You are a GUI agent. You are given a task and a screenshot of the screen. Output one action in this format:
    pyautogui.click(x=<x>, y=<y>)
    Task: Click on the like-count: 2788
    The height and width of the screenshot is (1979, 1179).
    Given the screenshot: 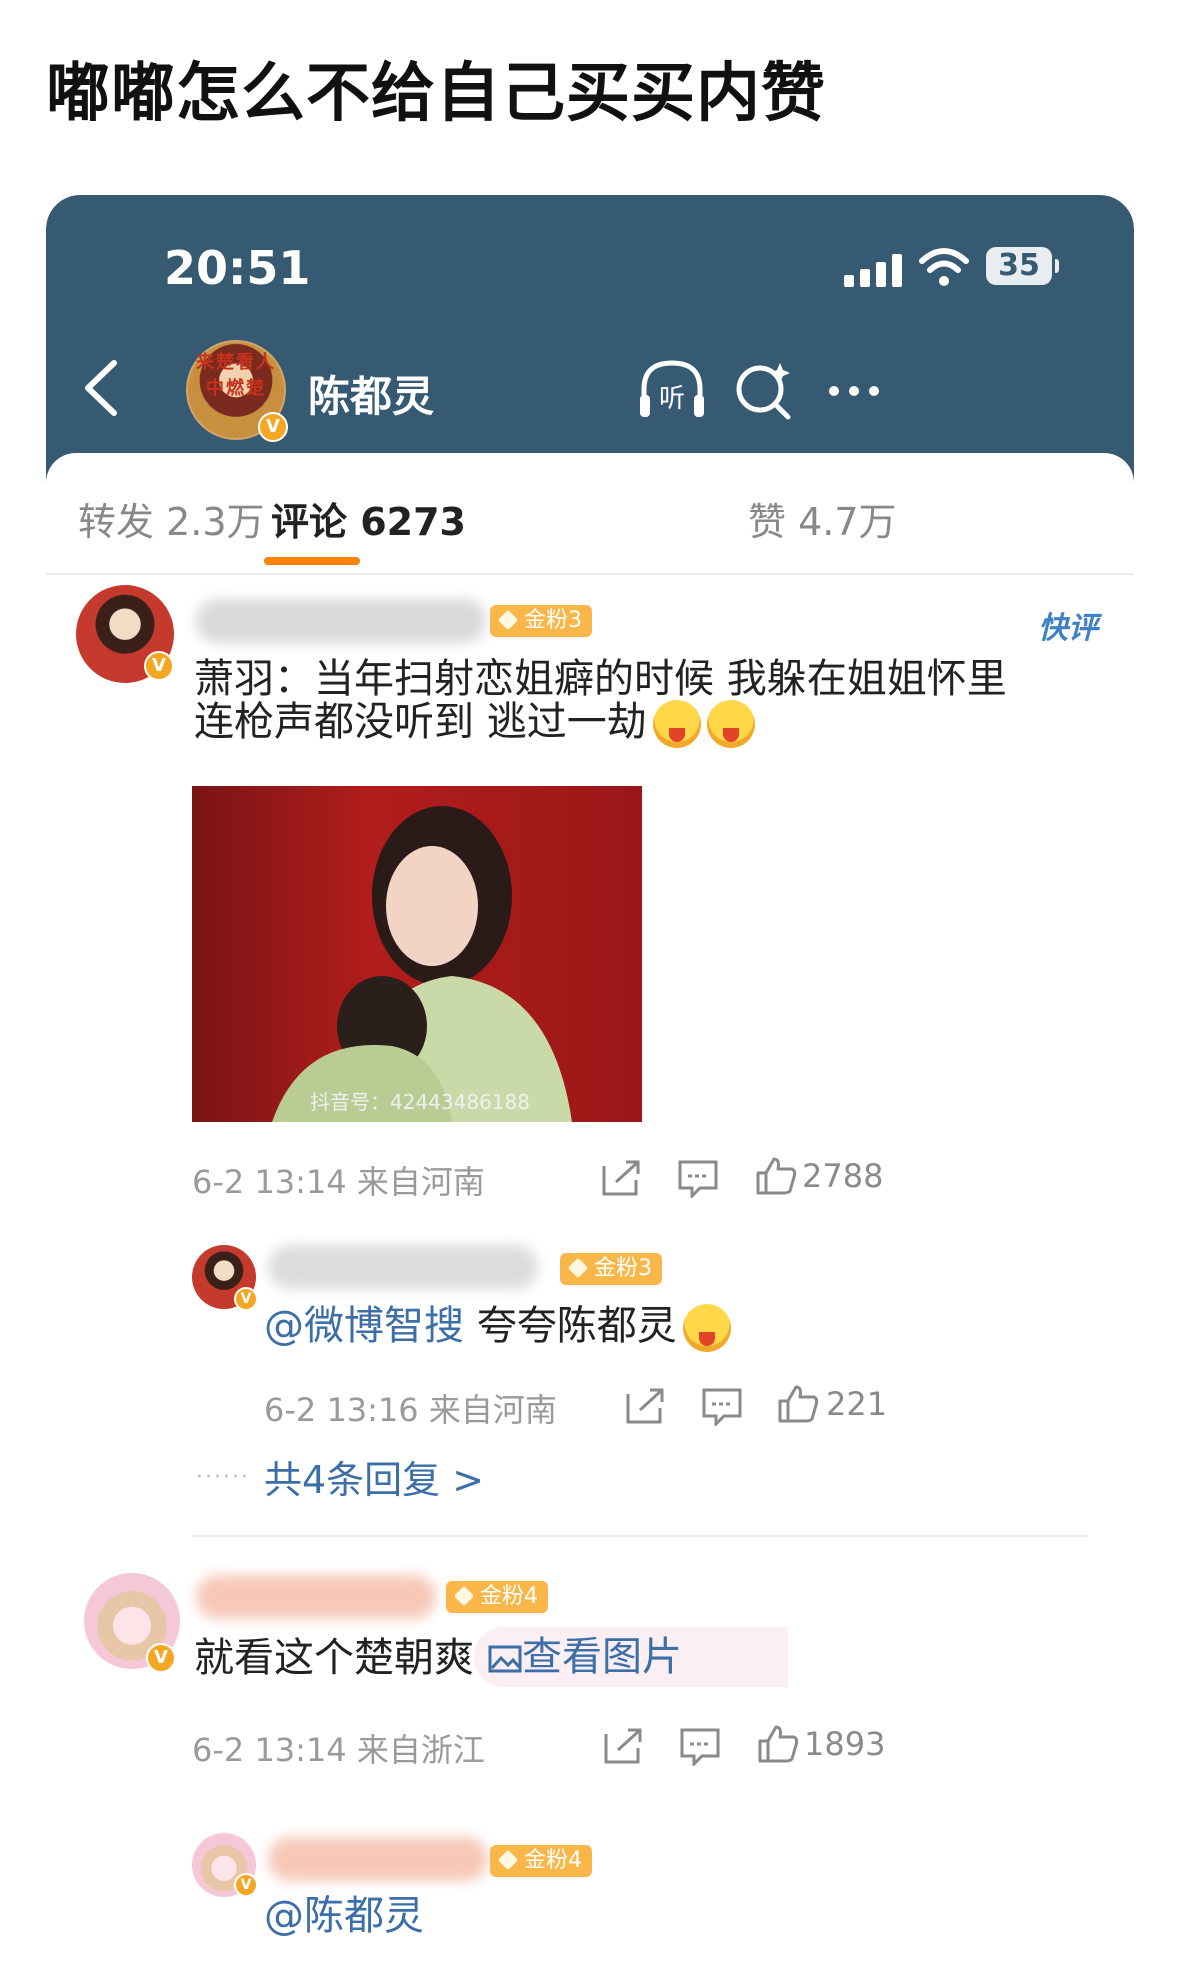 What is the action you would take?
    pyautogui.click(x=843, y=1176)
    